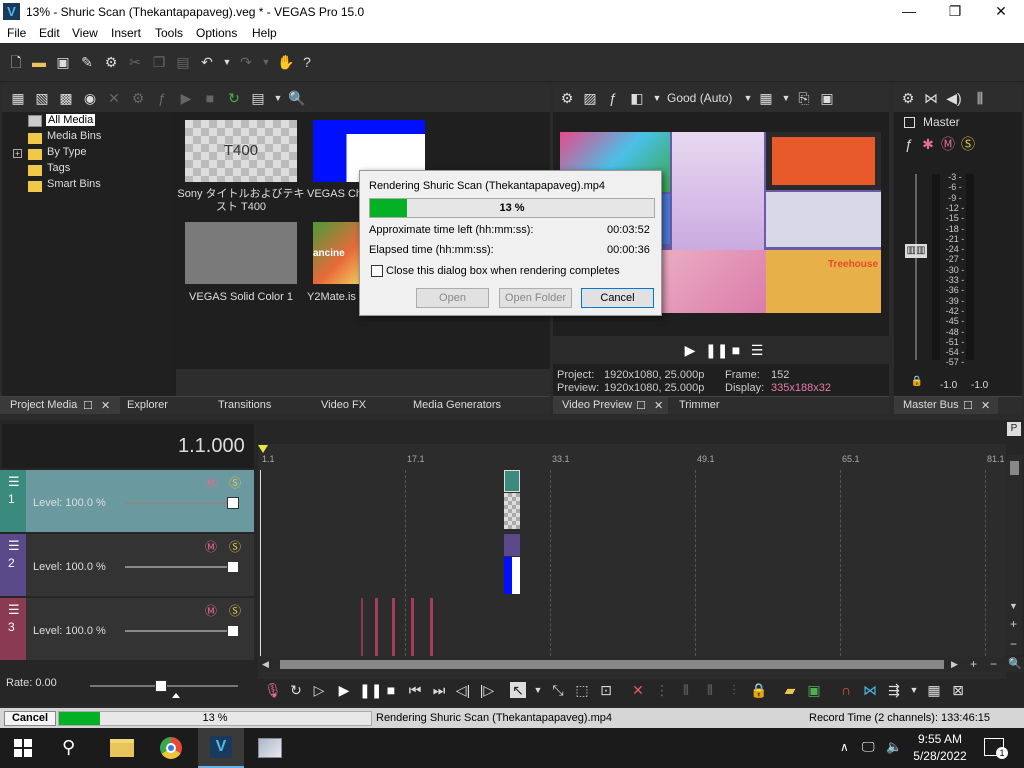 The width and height of the screenshot is (1024, 768). What do you see at coordinates (657, 98) in the screenshot?
I see `split-dropdown-icon: ▼` at bounding box center [657, 98].